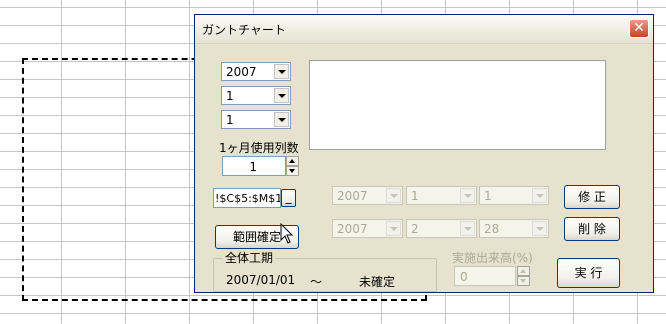 The width and height of the screenshot is (666, 324). Describe the element at coordinates (261, 280) in the screenshot. I see `period-start: 2007/01/01` at that location.